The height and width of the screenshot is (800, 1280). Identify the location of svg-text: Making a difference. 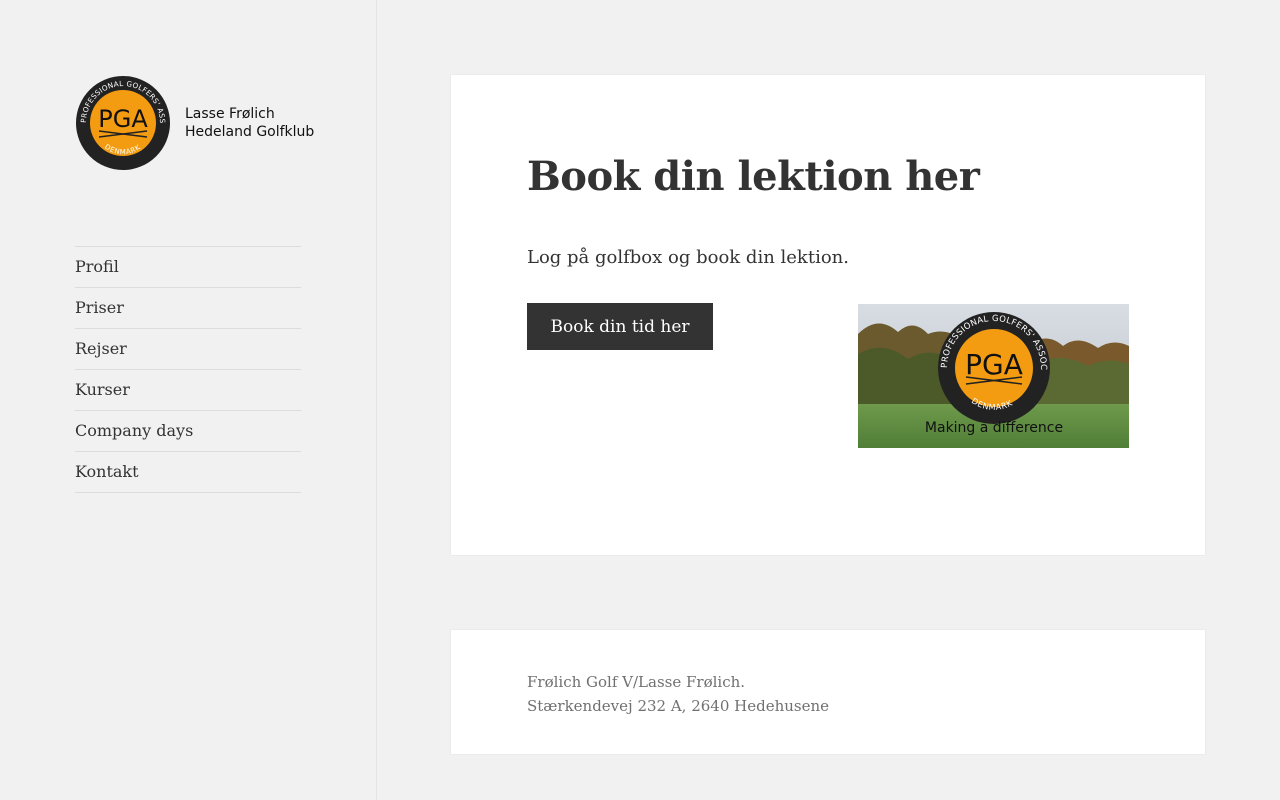
(994, 428).